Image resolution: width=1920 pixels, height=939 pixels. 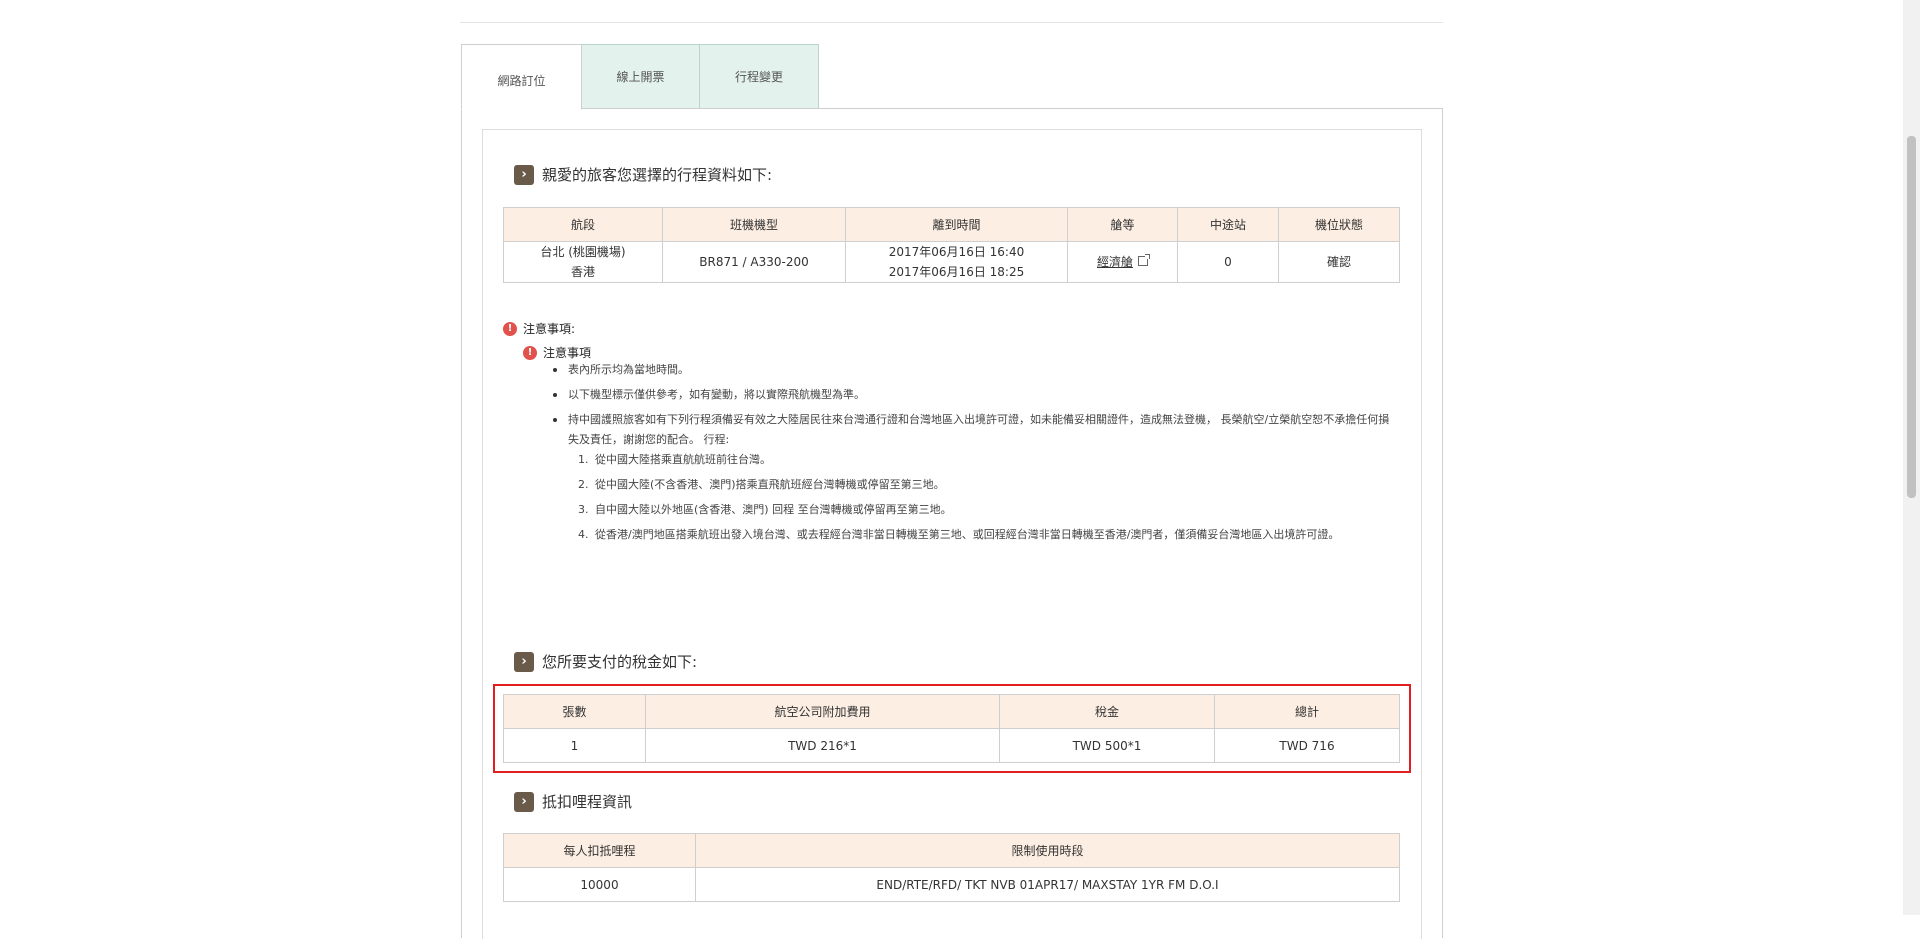 What do you see at coordinates (549, 329) in the screenshot?
I see `notice-title-text: 注意事項:` at bounding box center [549, 329].